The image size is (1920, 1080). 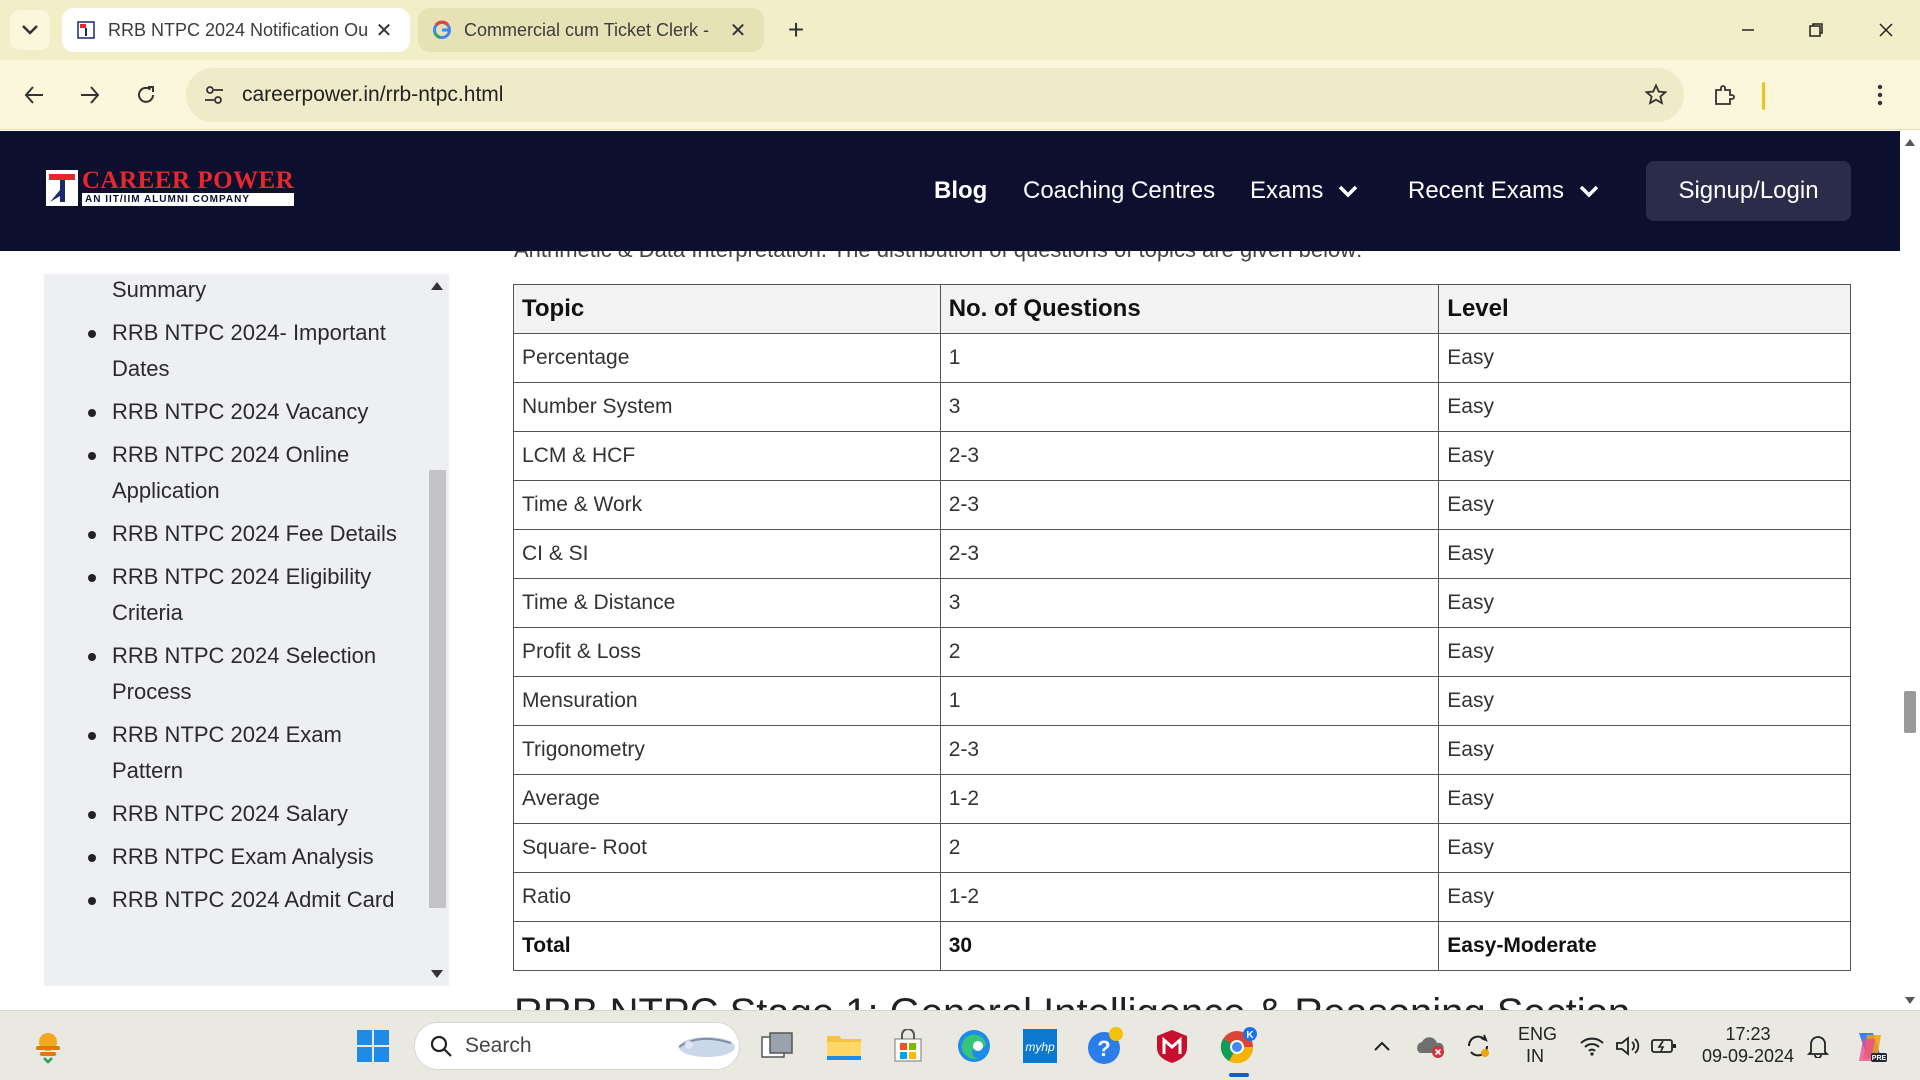 I want to click on get-help-icon: ?, so click(x=1106, y=1046).